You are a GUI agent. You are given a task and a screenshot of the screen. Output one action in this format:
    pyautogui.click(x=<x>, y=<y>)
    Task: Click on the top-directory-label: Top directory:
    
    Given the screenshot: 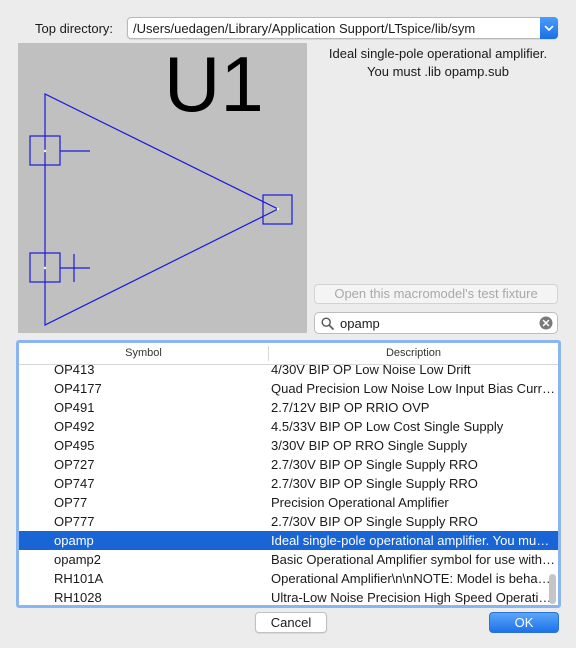 What is the action you would take?
    pyautogui.click(x=74, y=28)
    